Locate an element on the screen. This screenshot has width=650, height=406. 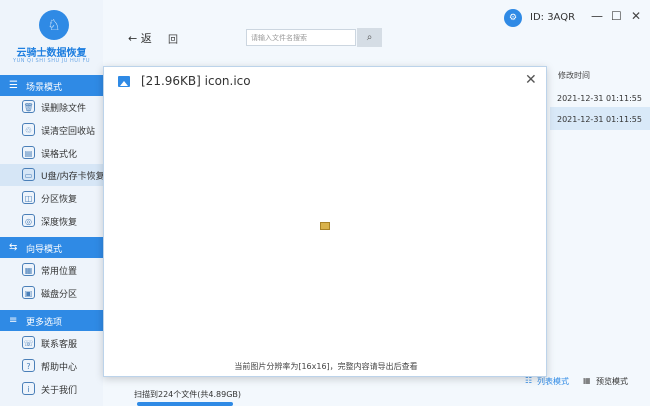
disk-icon: ▣ is located at coordinates (28, 292).